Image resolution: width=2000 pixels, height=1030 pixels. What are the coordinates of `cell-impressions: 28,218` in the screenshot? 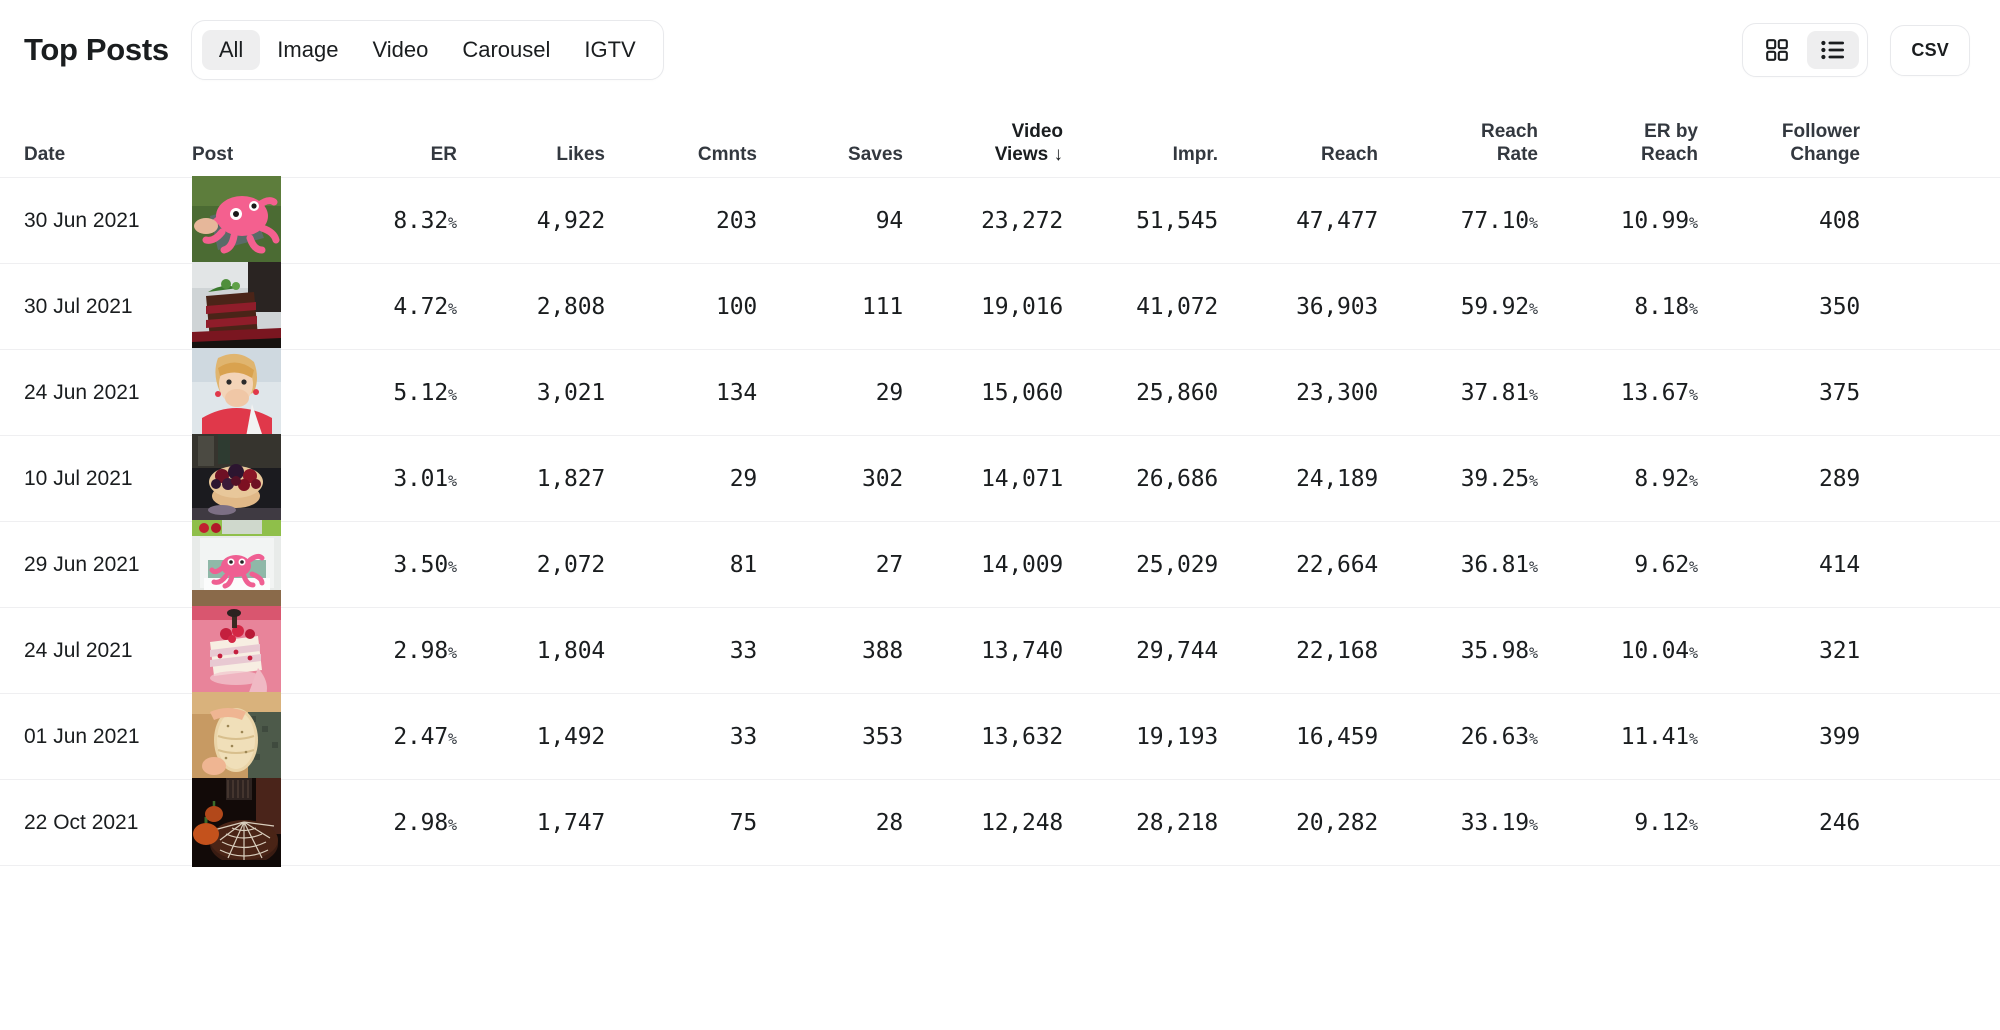 It's located at (1177, 822).